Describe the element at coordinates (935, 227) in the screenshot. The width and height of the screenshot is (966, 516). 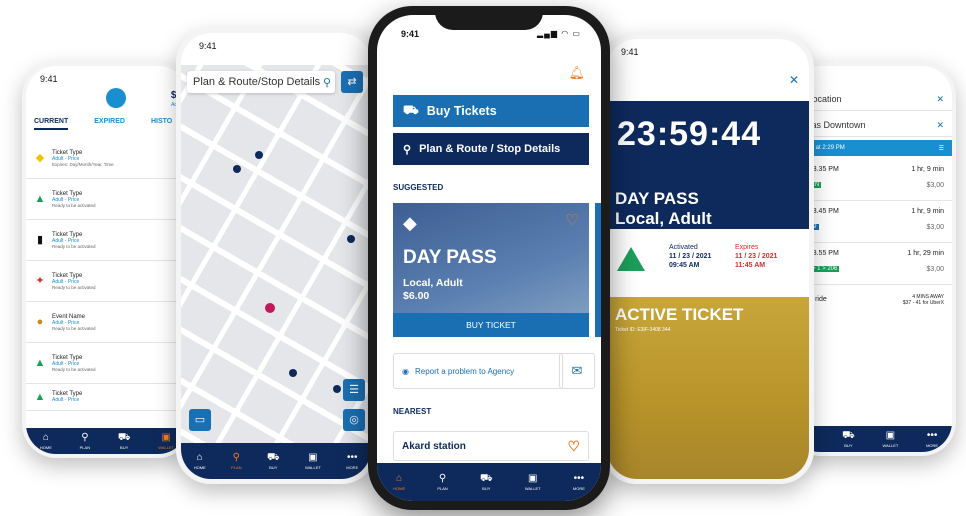
I see `trip-price: $3,00` at that location.